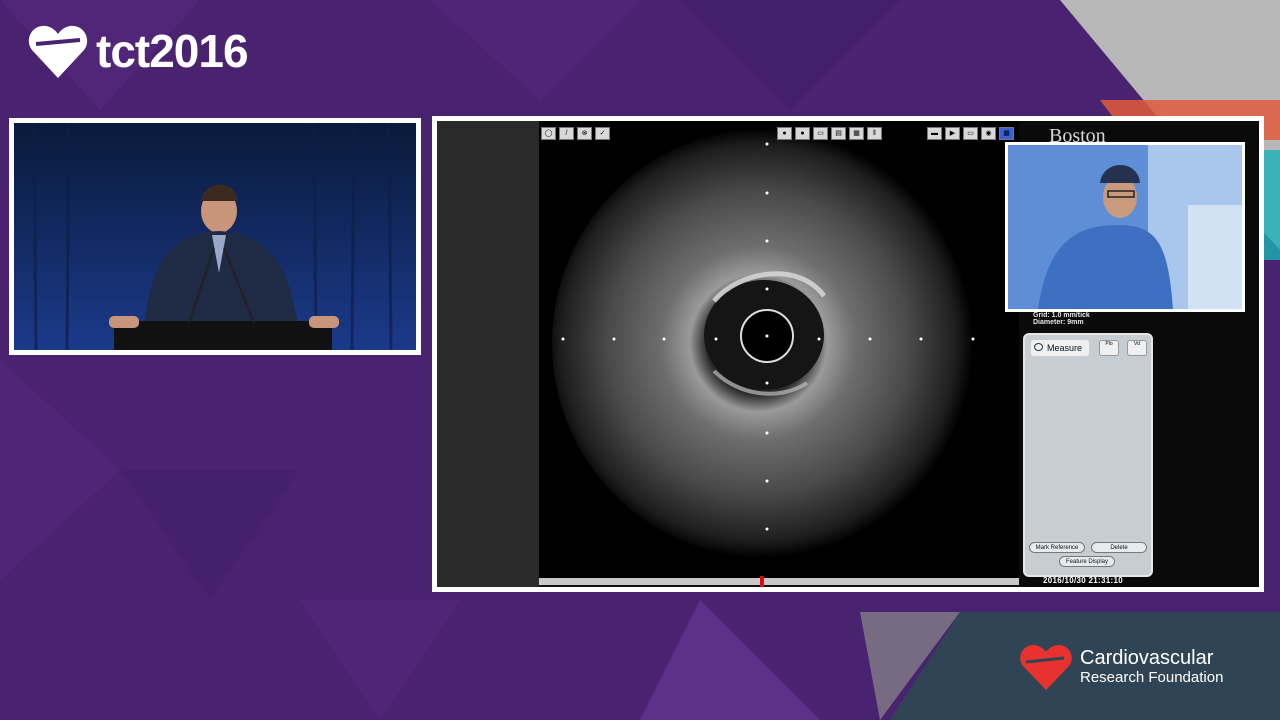 Image resolution: width=1280 pixels, height=720 pixels. Describe the element at coordinates (761, 581) in the screenshot. I see `scrub-position-marker` at that location.